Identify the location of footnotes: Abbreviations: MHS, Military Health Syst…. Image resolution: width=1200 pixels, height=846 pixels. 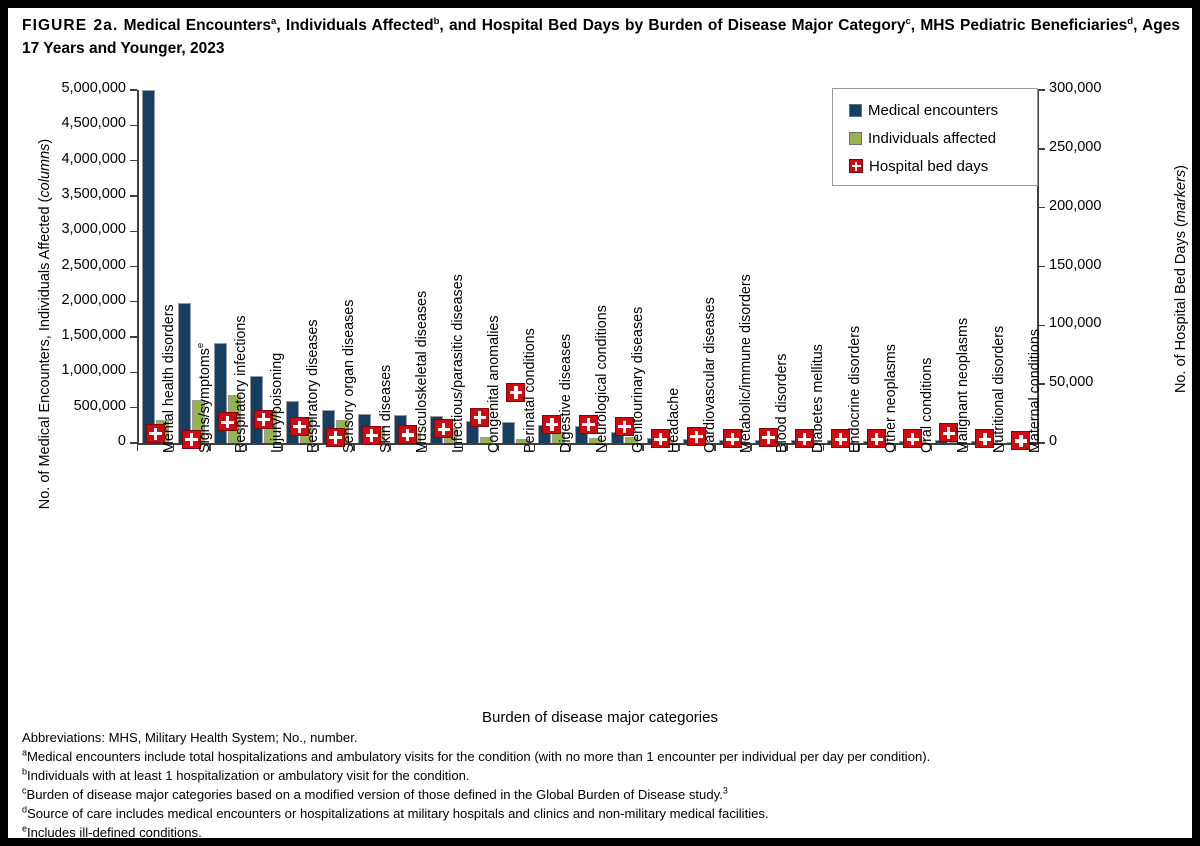
(602, 787).